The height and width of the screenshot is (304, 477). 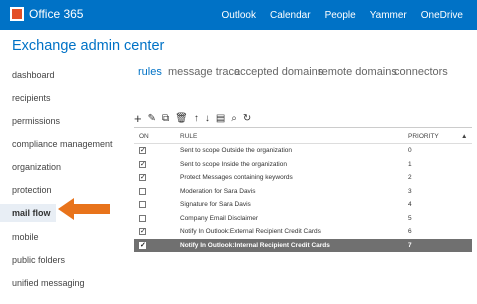 What do you see at coordinates (303, 205) in the screenshot?
I see `table-row: Signature for Sara Davis 4` at bounding box center [303, 205].